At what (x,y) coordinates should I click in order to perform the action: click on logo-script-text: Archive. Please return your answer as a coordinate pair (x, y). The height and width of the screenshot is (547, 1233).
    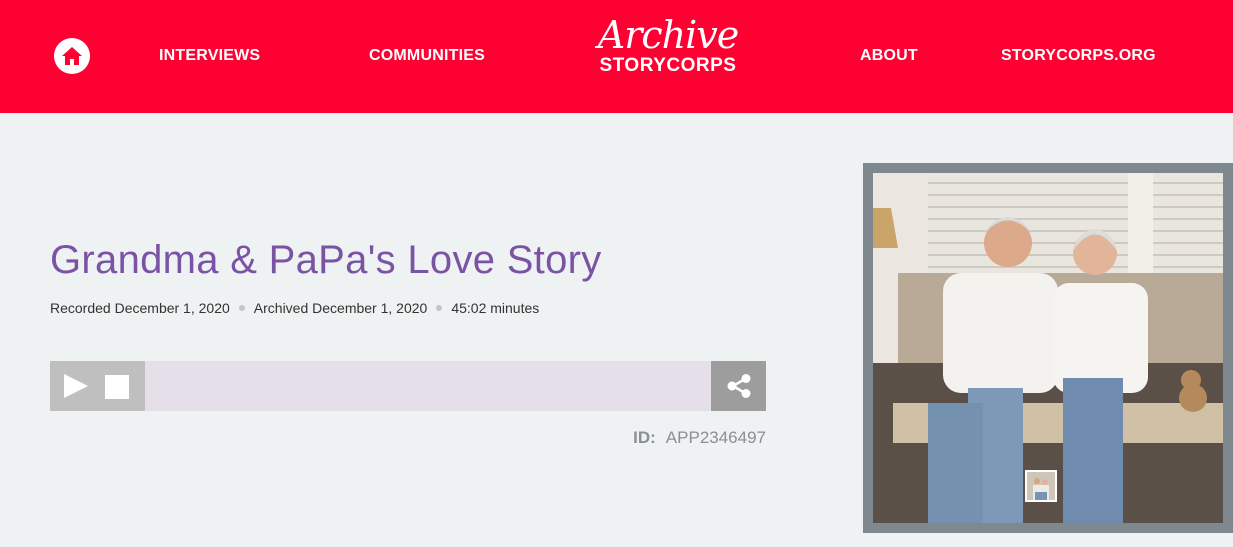
    Looking at the image, I should click on (668, 35).